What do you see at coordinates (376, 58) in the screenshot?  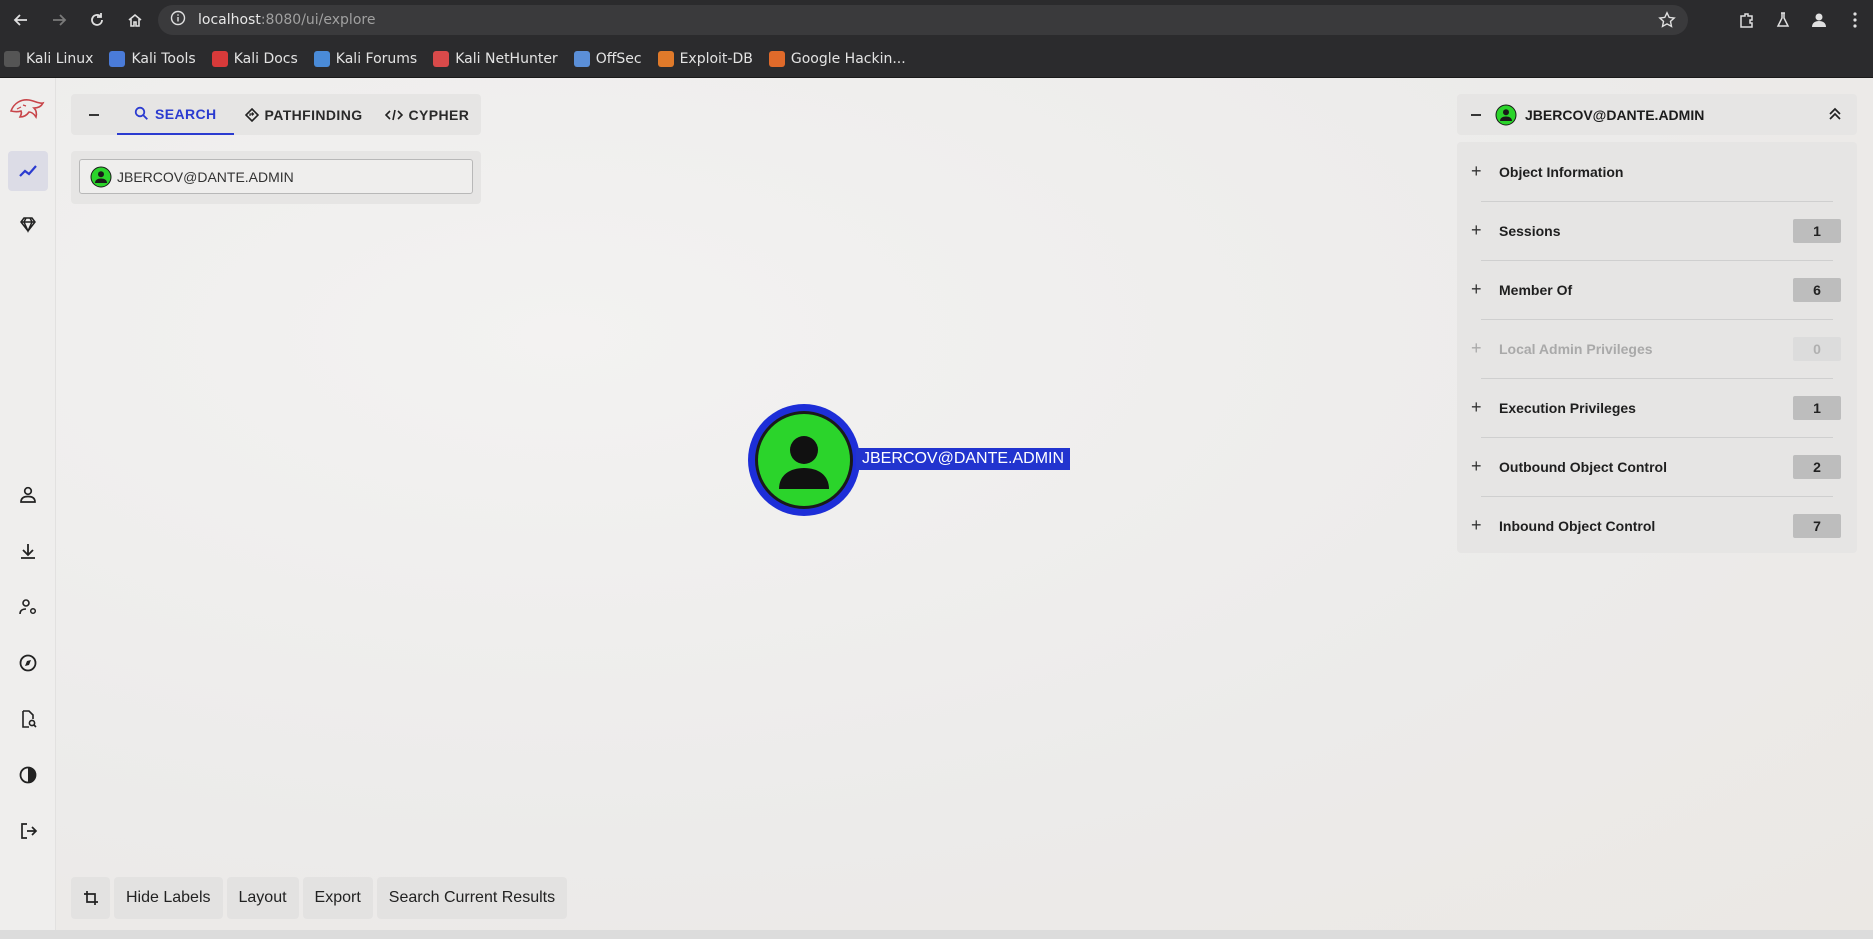 I see `bookmark-label: Kali Forums` at bounding box center [376, 58].